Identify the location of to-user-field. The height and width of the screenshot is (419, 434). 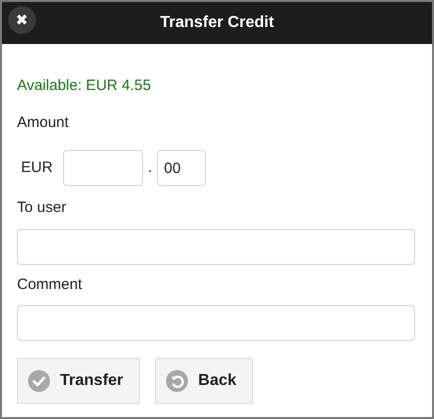
(216, 247).